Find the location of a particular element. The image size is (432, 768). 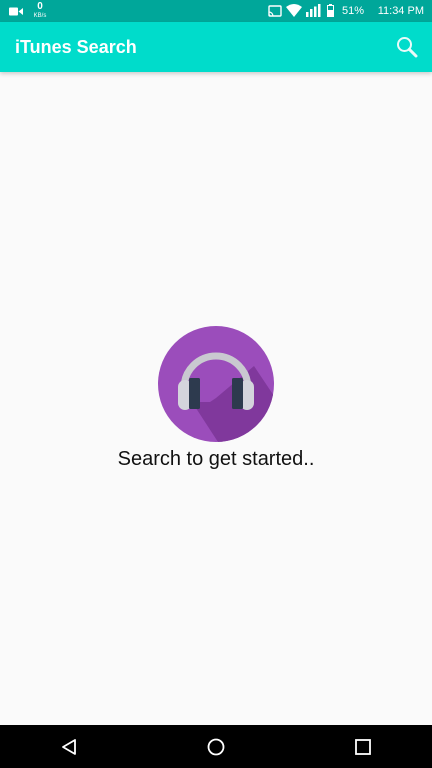

headphones-icon is located at coordinates (216, 384).